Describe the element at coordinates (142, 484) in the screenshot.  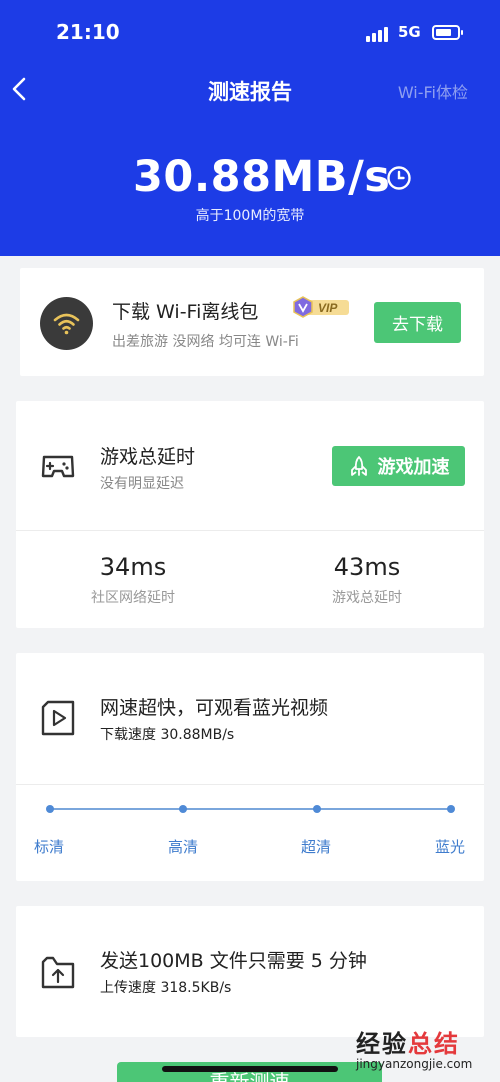
I see `game-latency-subtitle: 没有明显延迟` at that location.